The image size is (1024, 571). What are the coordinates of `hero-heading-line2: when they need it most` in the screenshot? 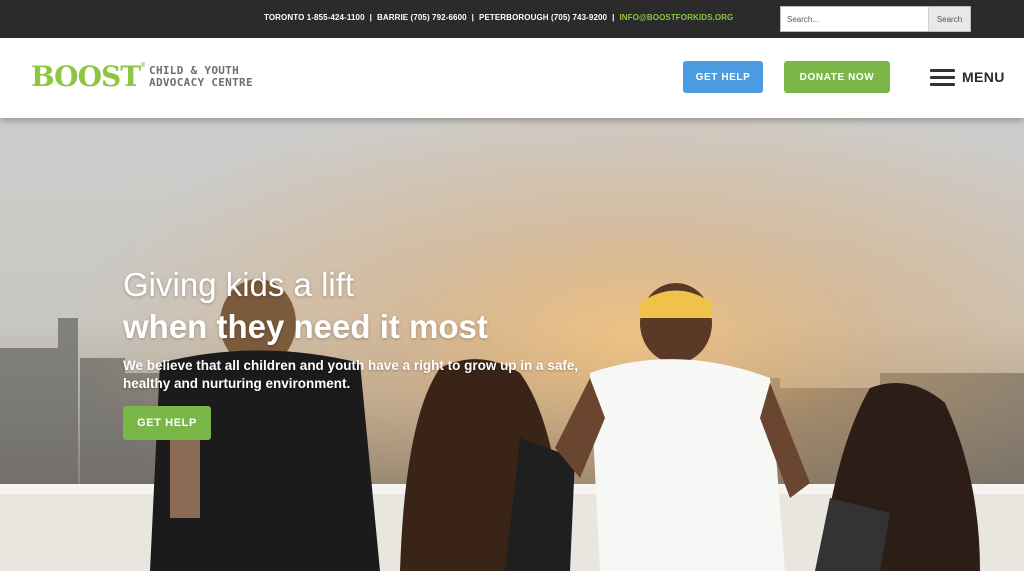 It's located at (305, 326).